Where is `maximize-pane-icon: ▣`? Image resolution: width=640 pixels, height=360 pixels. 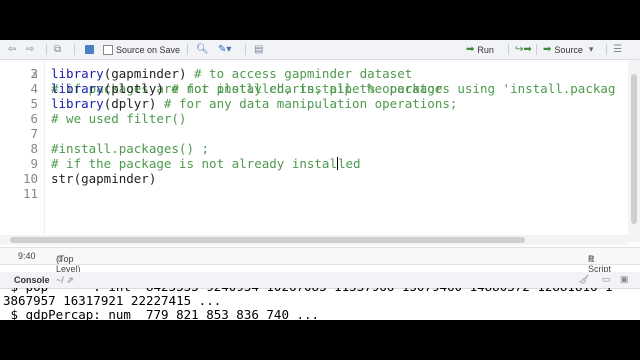 maximize-pane-icon: ▣ is located at coordinates (624, 279).